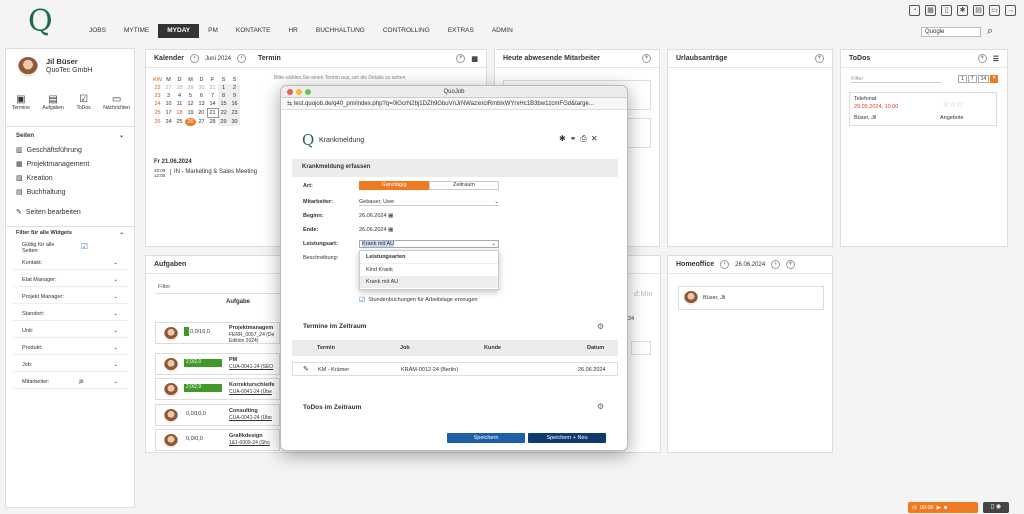 The image size is (1024, 514). Describe the element at coordinates (70, 331) in the screenshot. I see `filter-unit: Unit: ⌄` at that location.